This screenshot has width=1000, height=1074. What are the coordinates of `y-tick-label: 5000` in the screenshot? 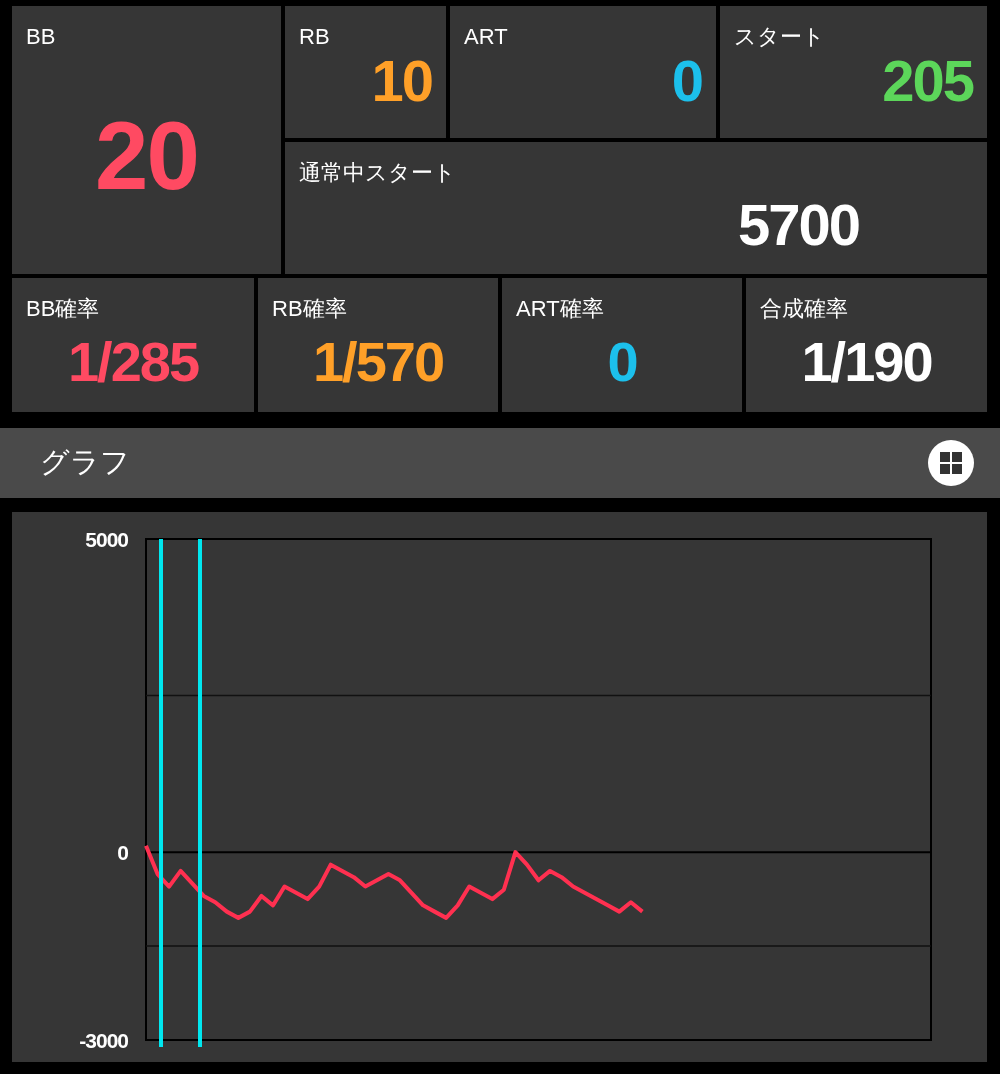 It's located at (106, 539).